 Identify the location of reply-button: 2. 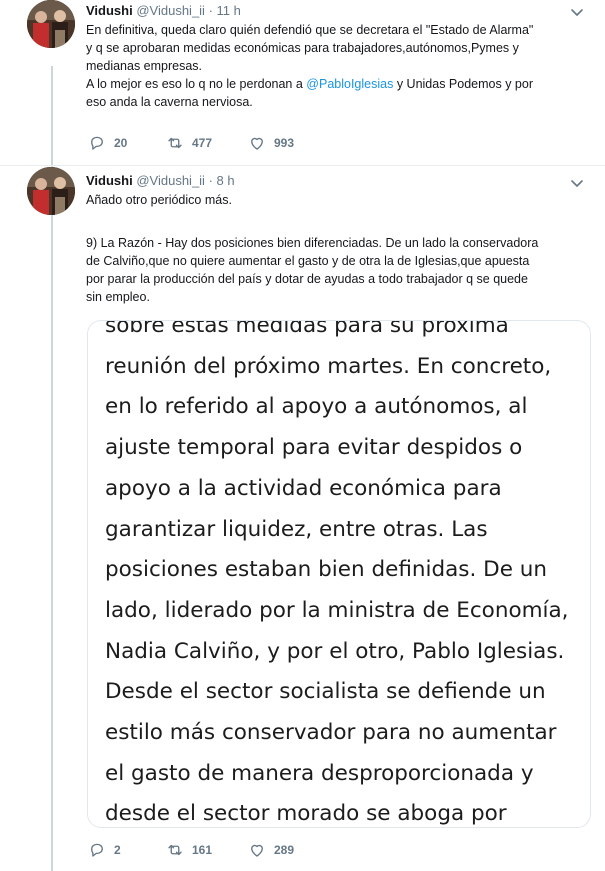
(104, 850).